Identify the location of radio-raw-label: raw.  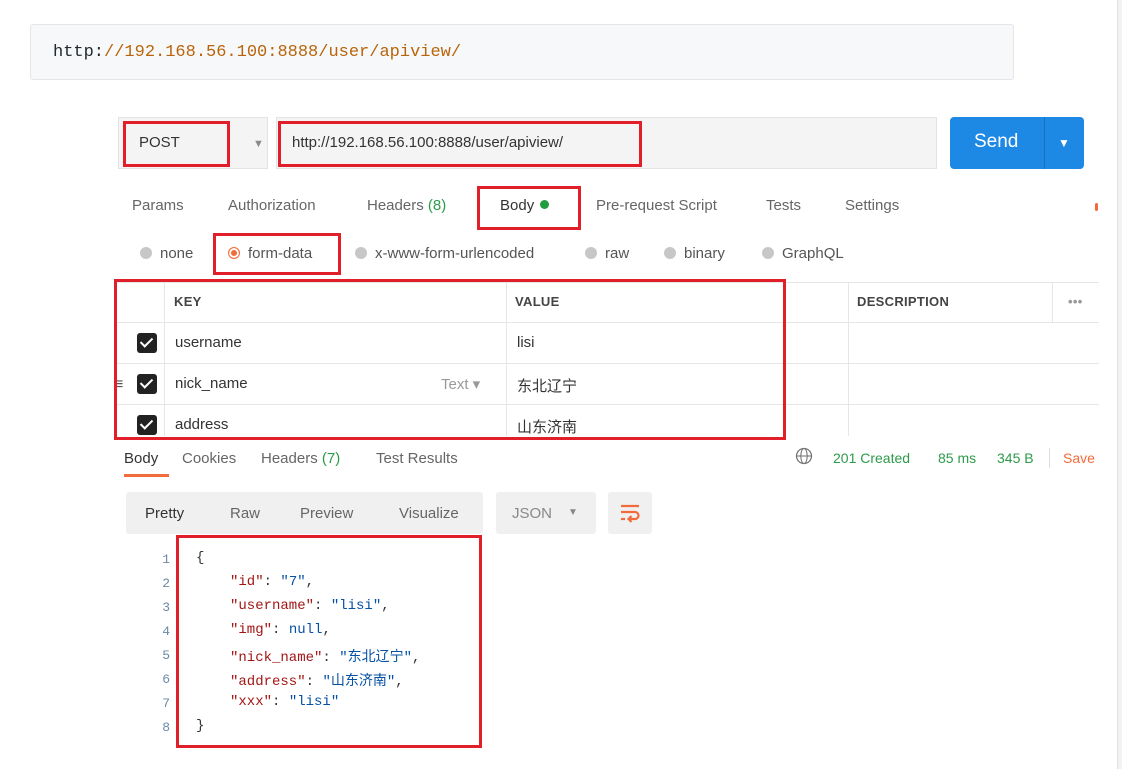
(617, 253).